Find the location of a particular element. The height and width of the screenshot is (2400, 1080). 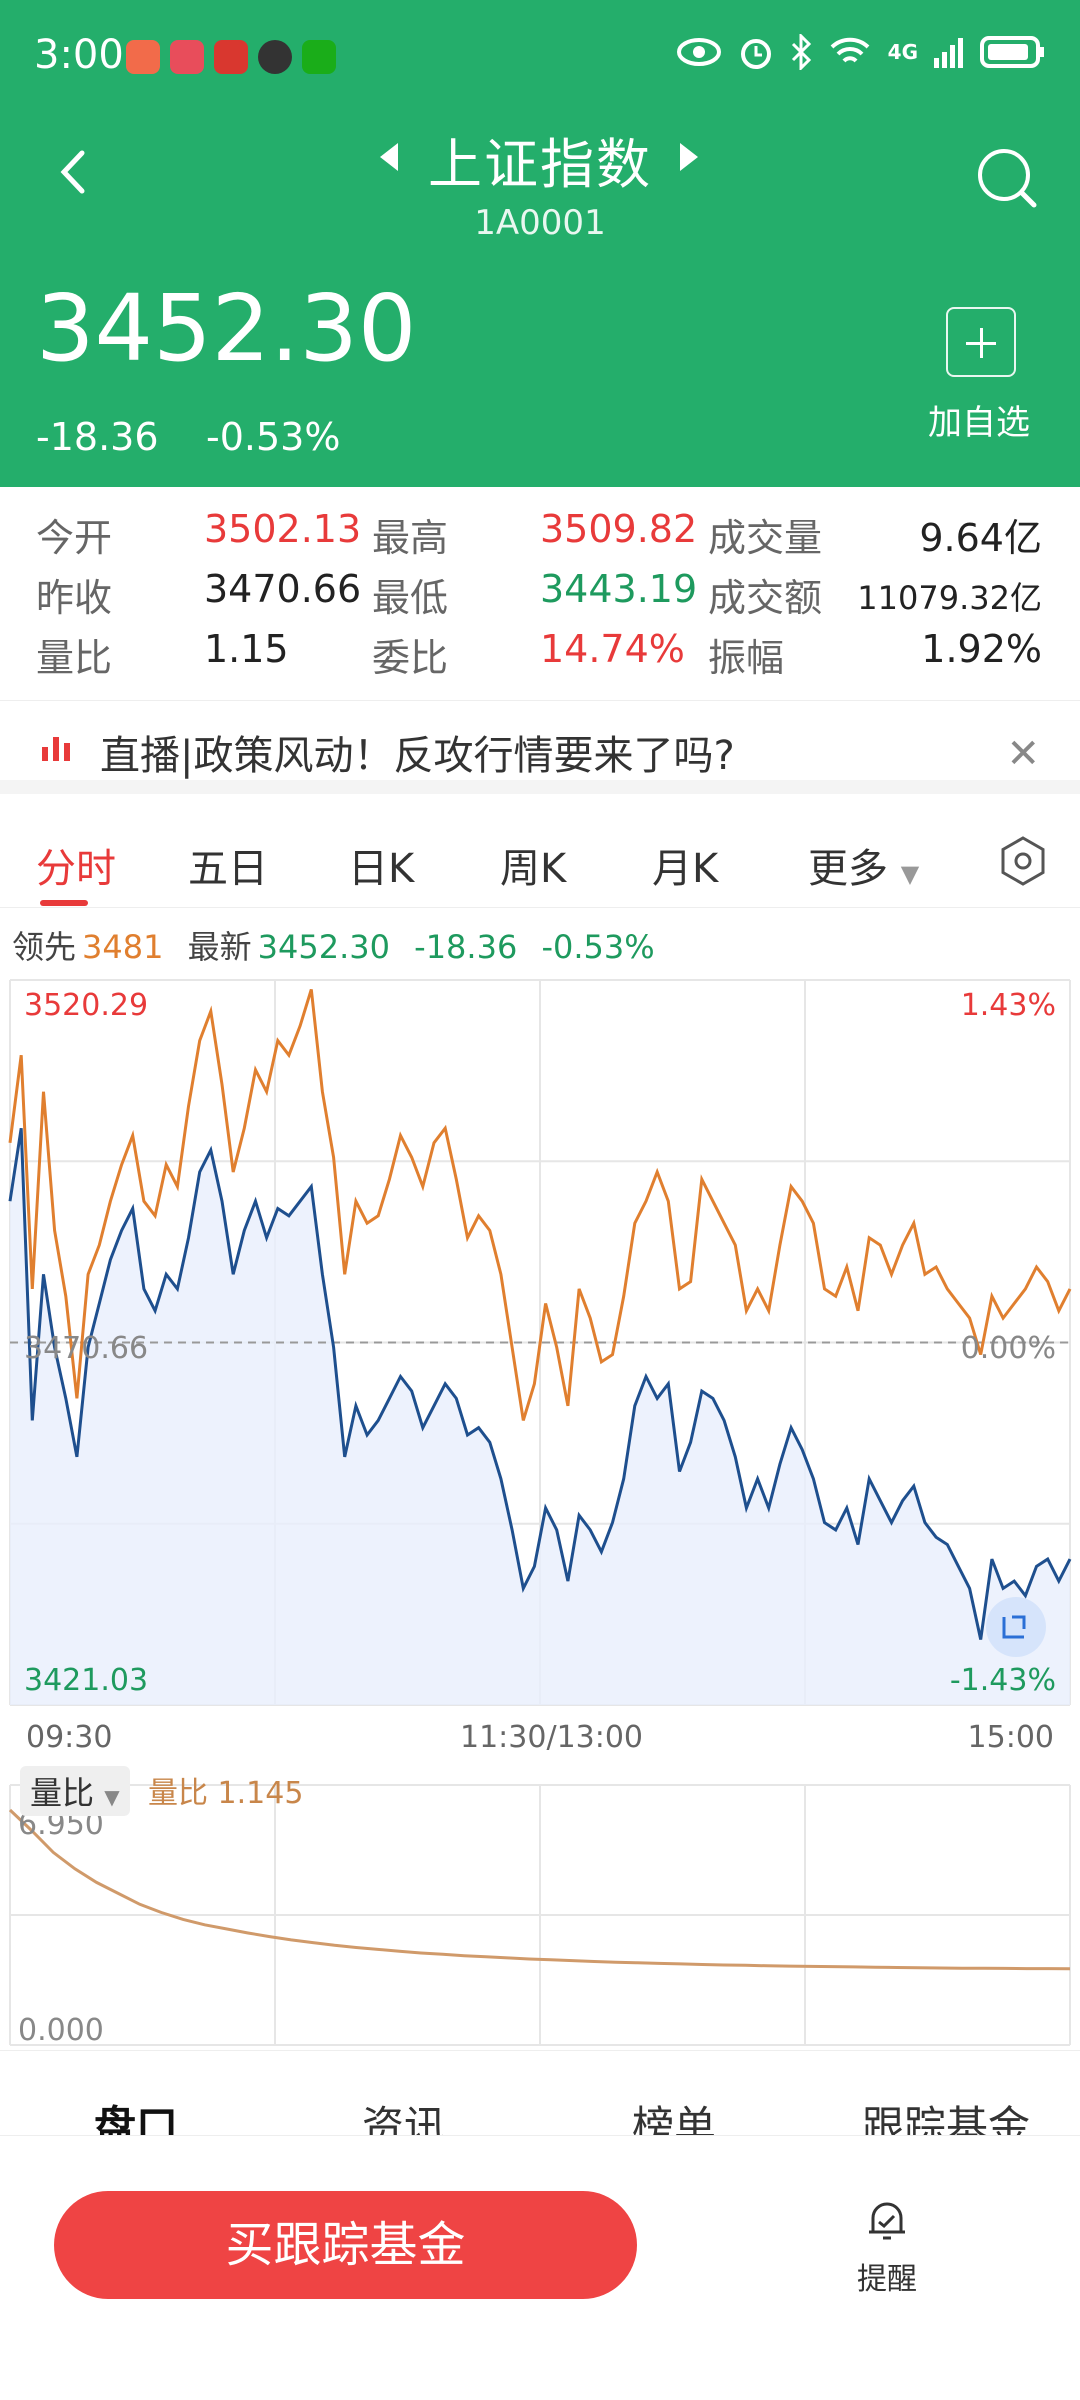

volume-indicator-dropdown: 量比 ▼ is located at coordinates (75, 1791).